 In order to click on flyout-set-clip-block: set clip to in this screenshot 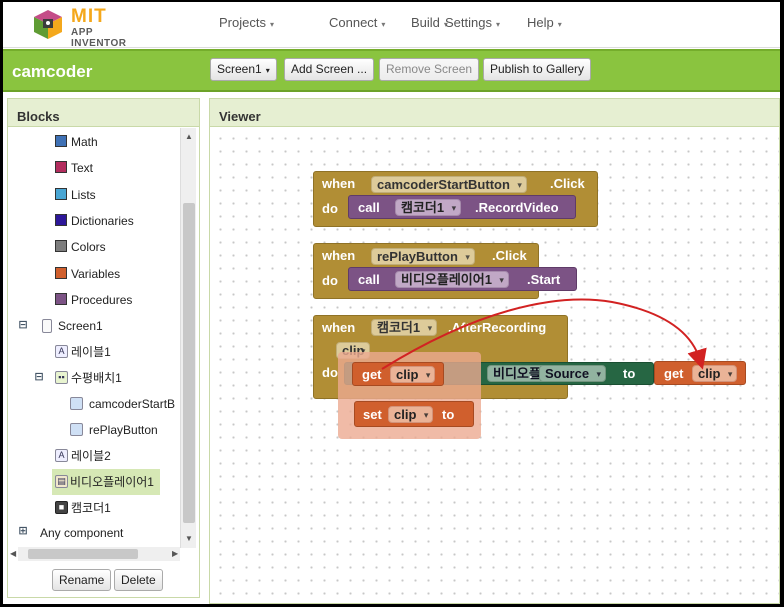, I will do `click(414, 414)`.